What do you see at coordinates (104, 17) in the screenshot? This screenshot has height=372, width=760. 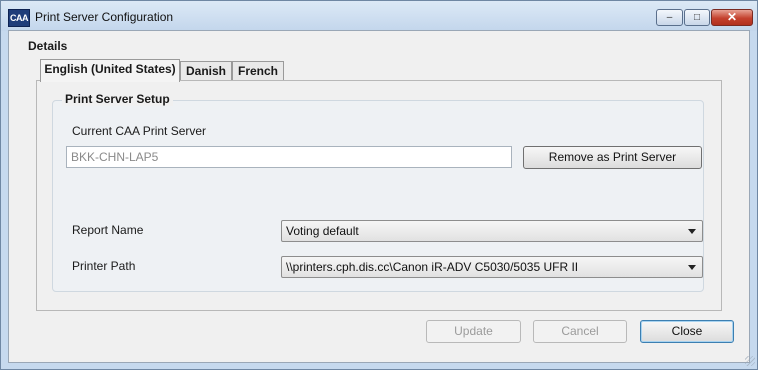 I see `window-title: Print Server Configuration` at bounding box center [104, 17].